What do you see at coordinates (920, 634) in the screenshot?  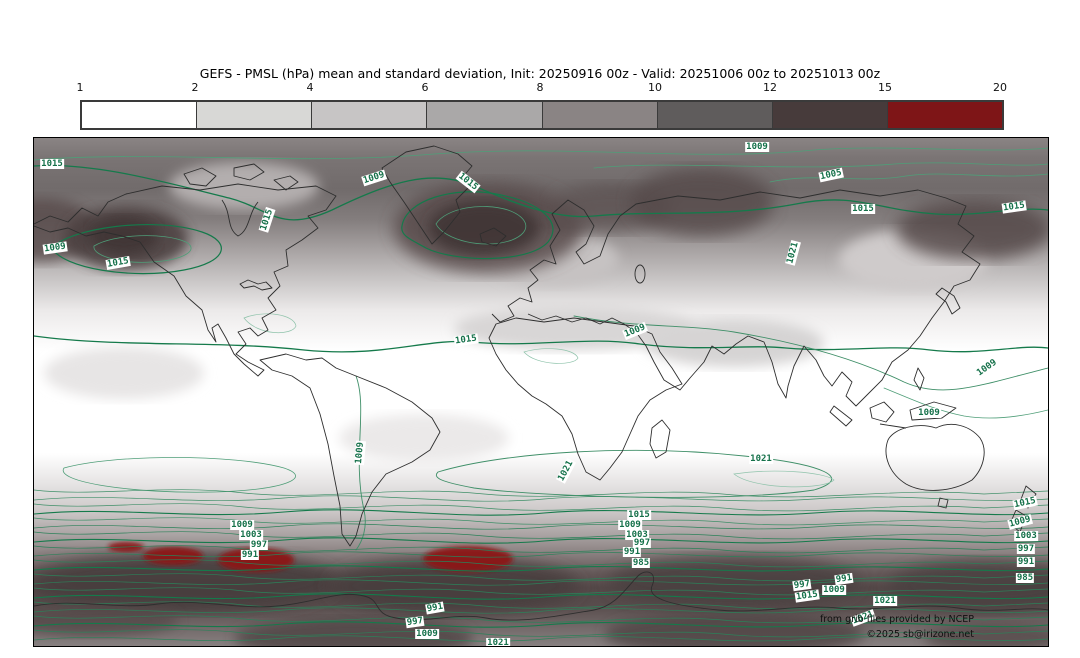 I see `attribution-copyright: ©2025 sb@irizone.net` at bounding box center [920, 634].